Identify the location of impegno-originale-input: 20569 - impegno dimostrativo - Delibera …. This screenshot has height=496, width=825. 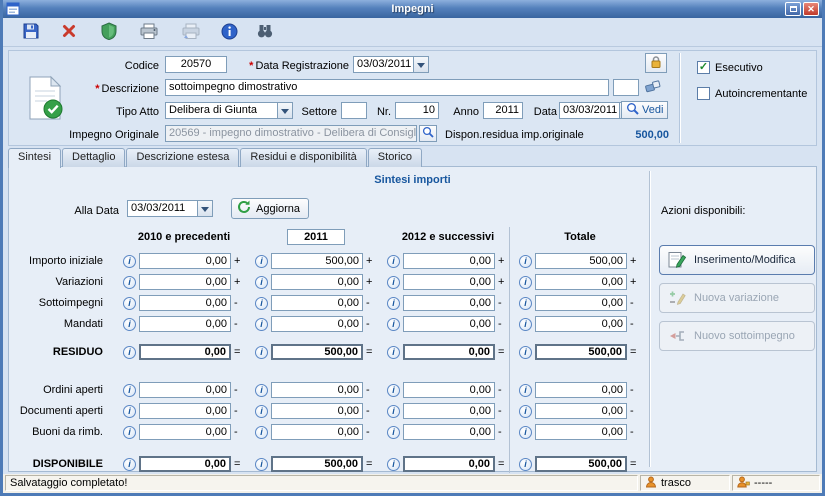
(291, 133).